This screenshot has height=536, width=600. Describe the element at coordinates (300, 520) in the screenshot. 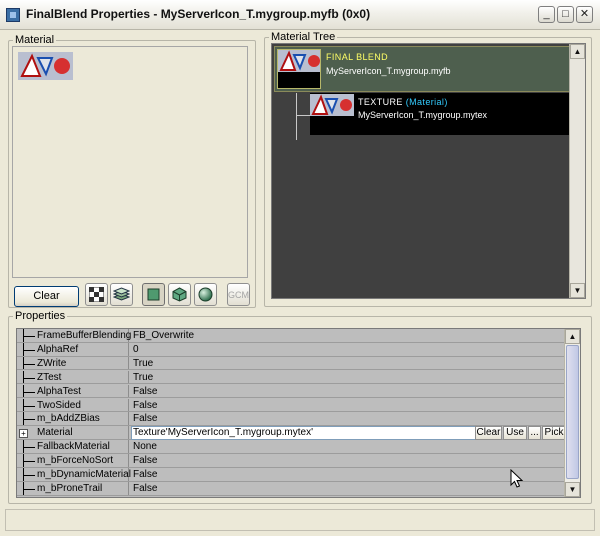

I see `status-bar` at that location.